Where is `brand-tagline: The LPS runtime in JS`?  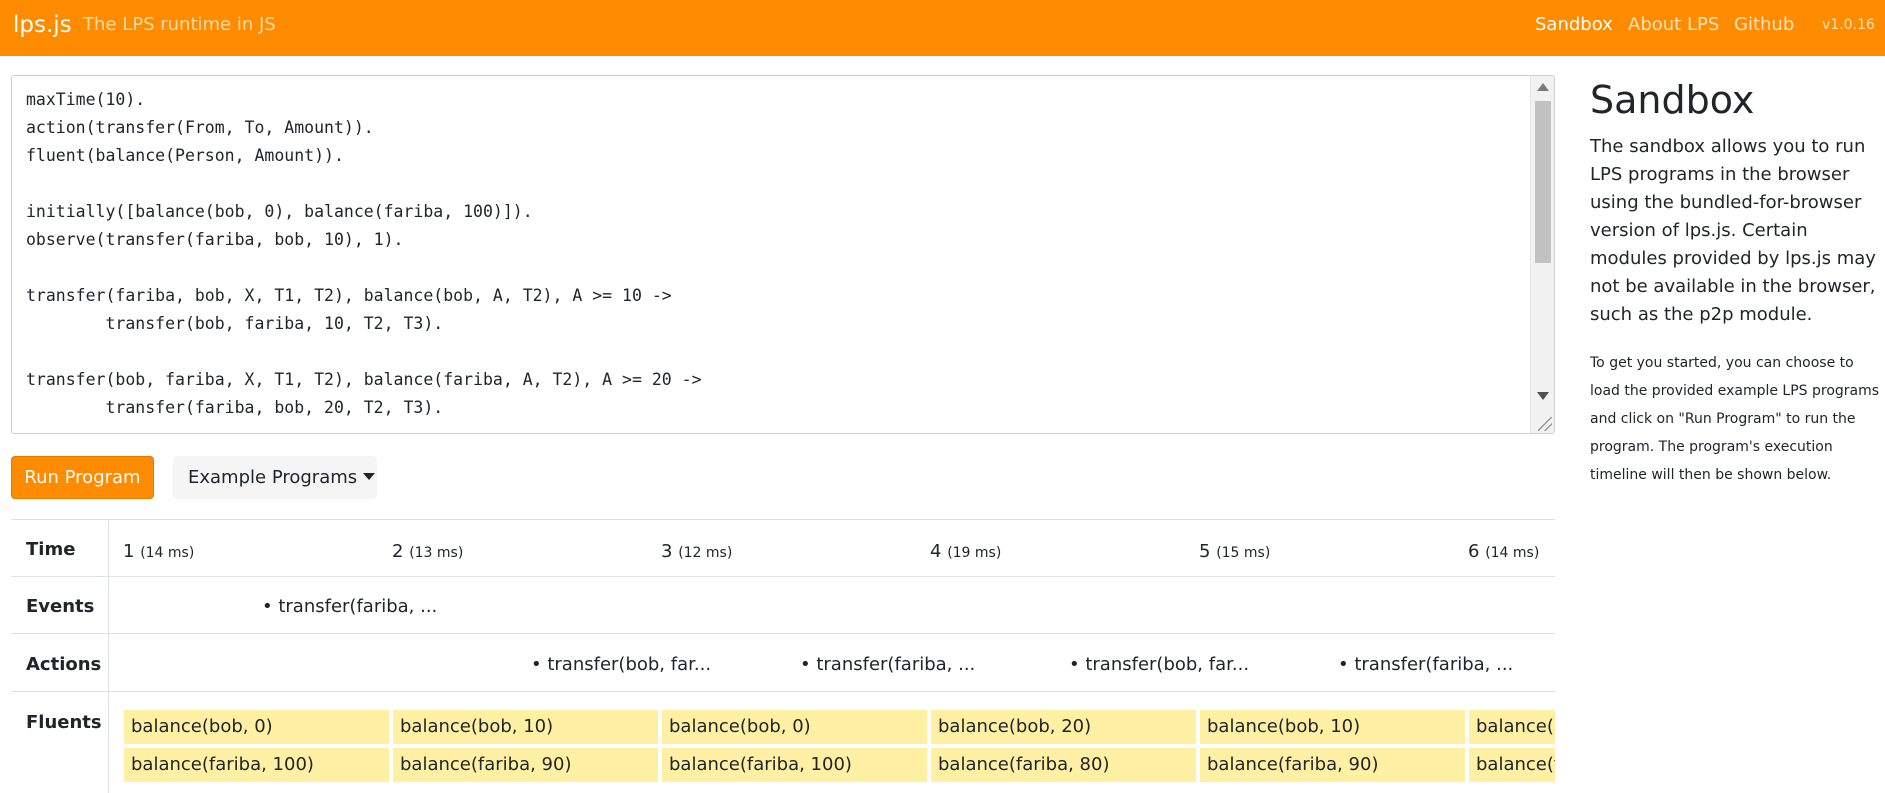
brand-tagline: The LPS runtime in JS is located at coordinates (179, 24).